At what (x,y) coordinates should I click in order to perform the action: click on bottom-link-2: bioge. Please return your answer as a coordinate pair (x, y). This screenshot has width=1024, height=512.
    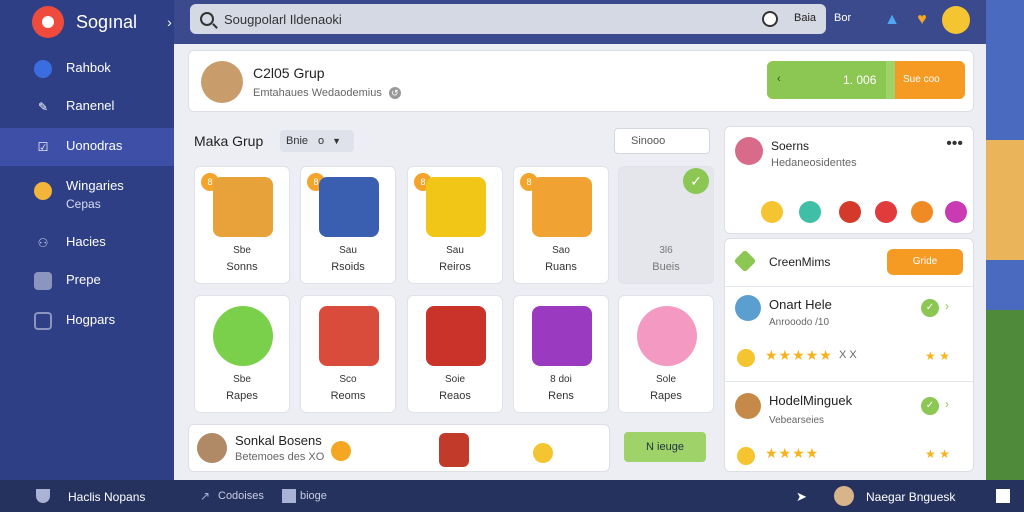
    Looking at the image, I should click on (313, 496).